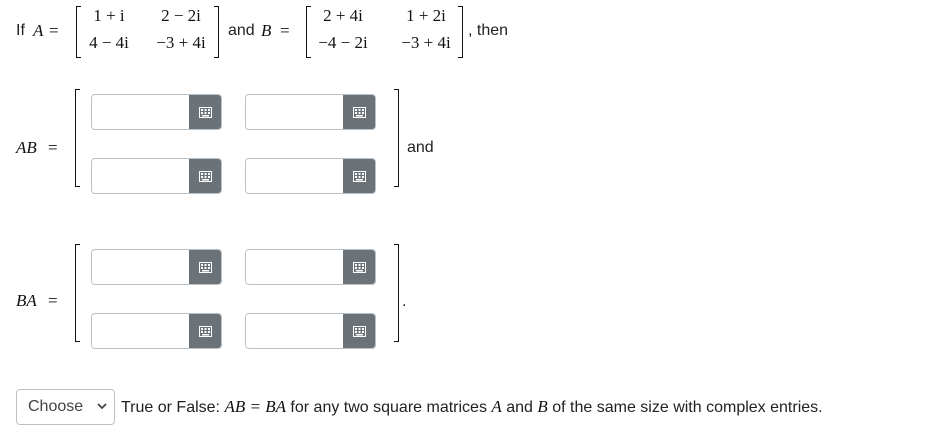 This screenshot has width=943, height=436. What do you see at coordinates (426, 15) in the screenshot?
I see `matrix-b-cell: 1 + 2i` at bounding box center [426, 15].